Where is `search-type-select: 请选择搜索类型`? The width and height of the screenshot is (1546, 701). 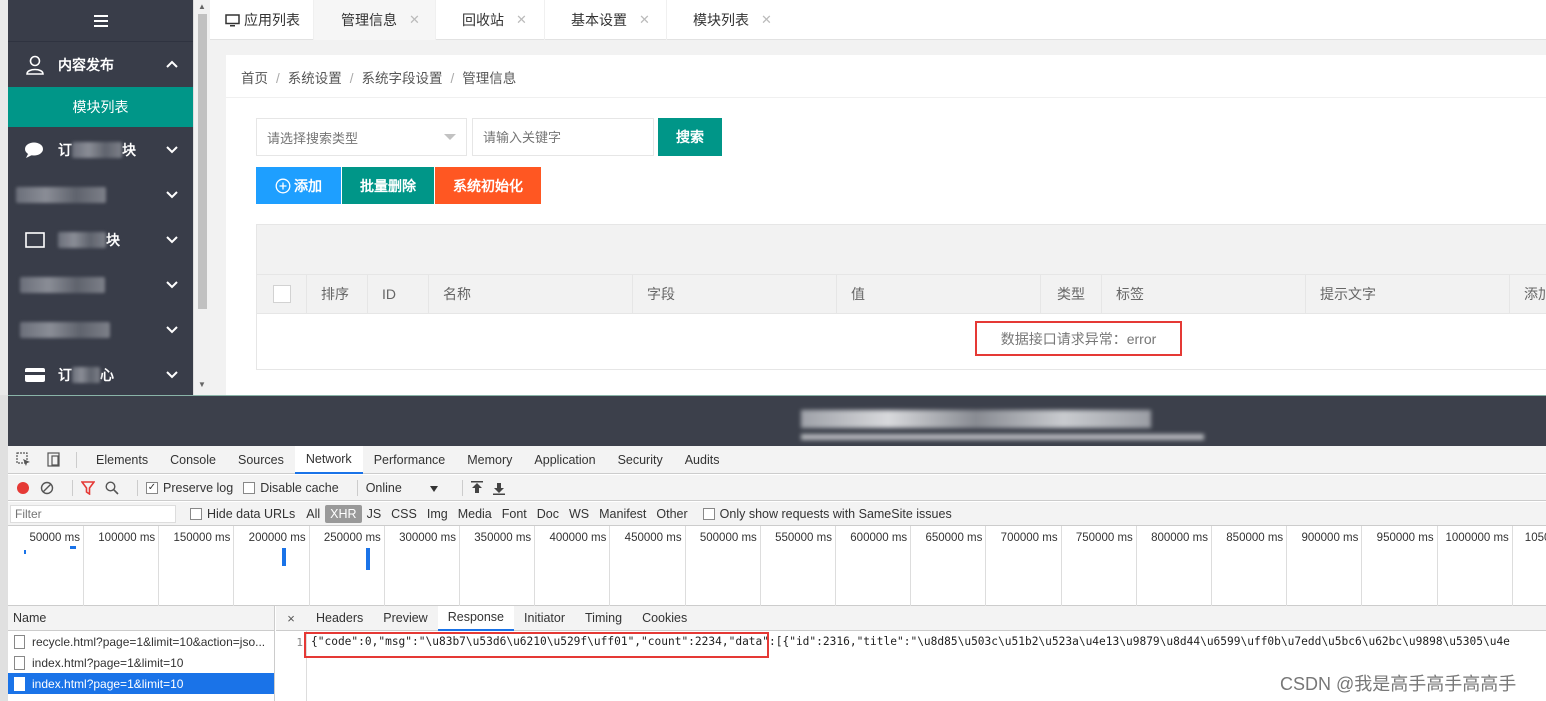 search-type-select: 请选择搜索类型 is located at coordinates (361, 137).